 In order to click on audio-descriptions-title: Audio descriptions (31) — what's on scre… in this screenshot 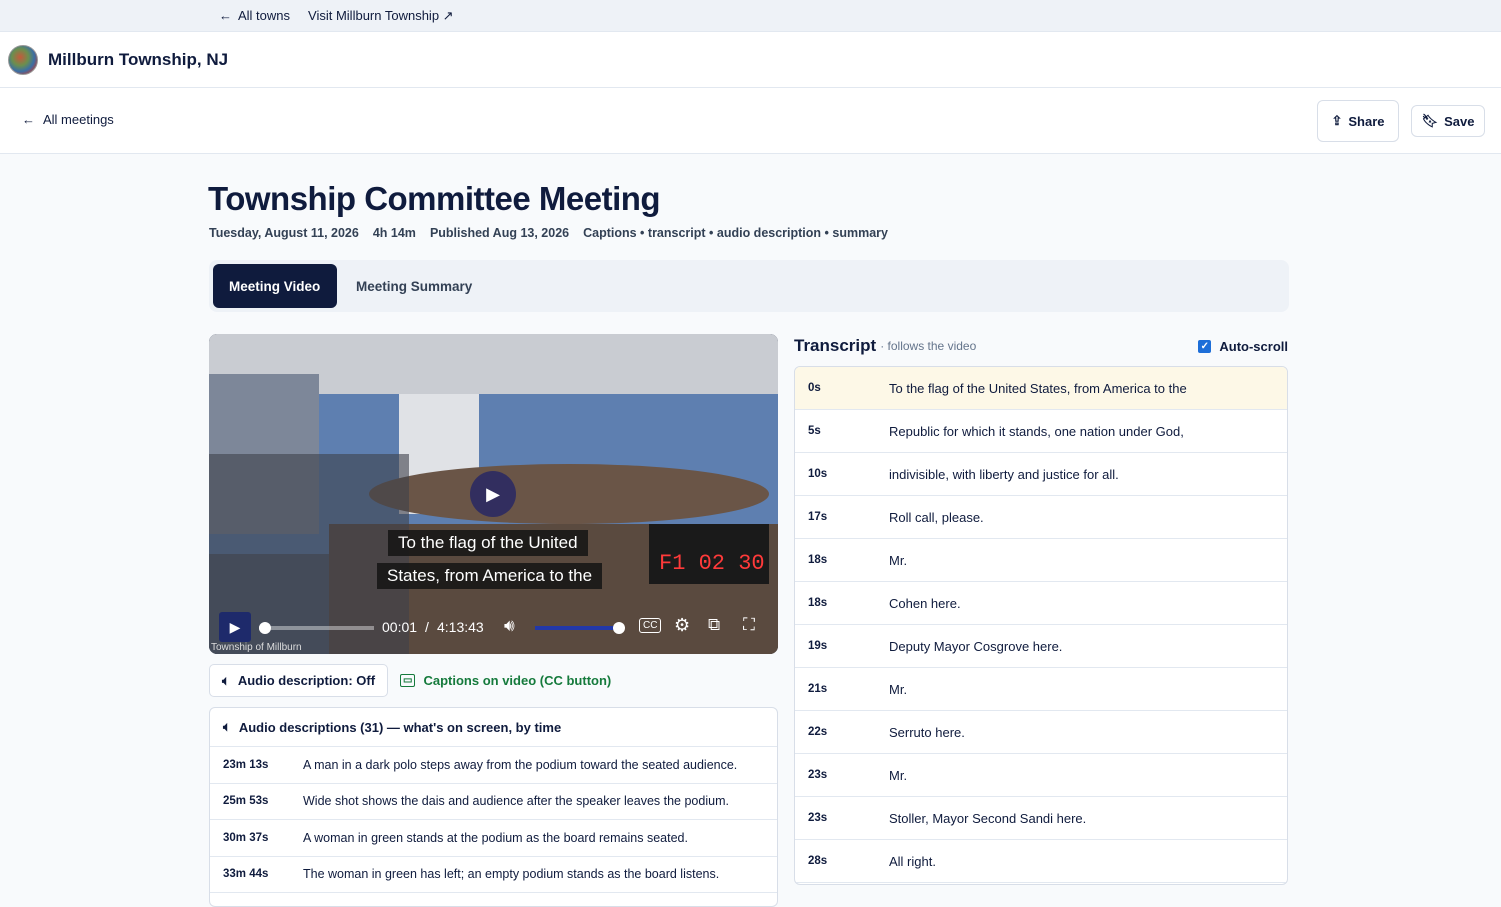, I will do `click(400, 727)`.